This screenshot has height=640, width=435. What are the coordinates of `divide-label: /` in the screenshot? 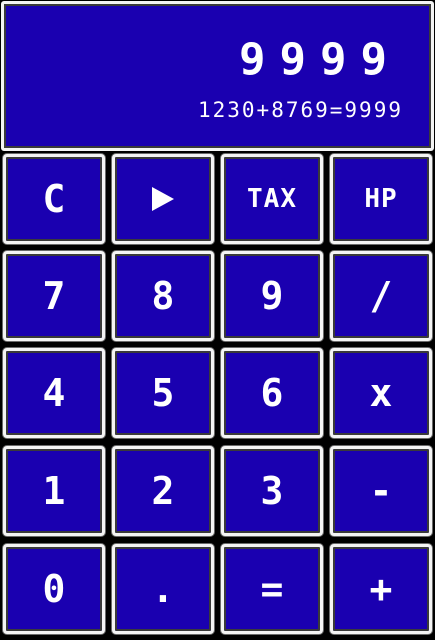 It's located at (381, 296).